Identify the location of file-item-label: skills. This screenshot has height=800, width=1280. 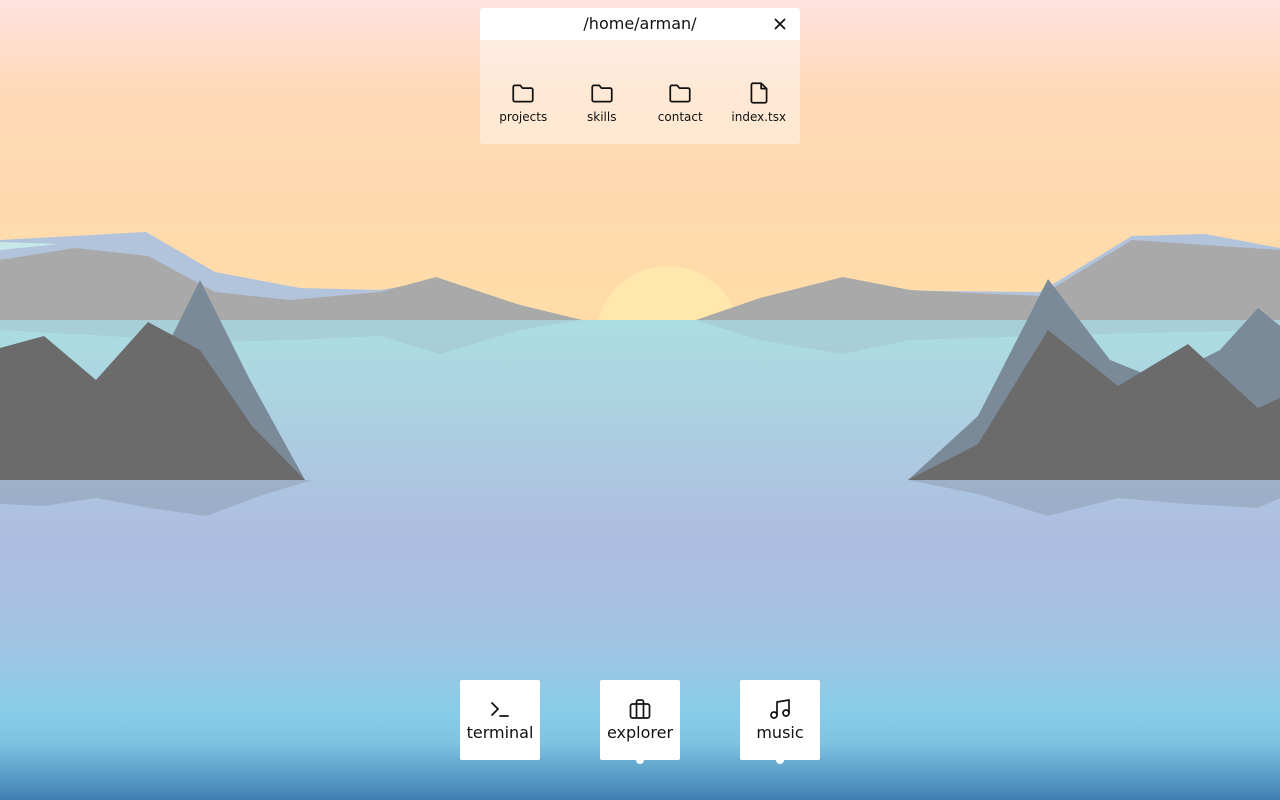
(602, 117).